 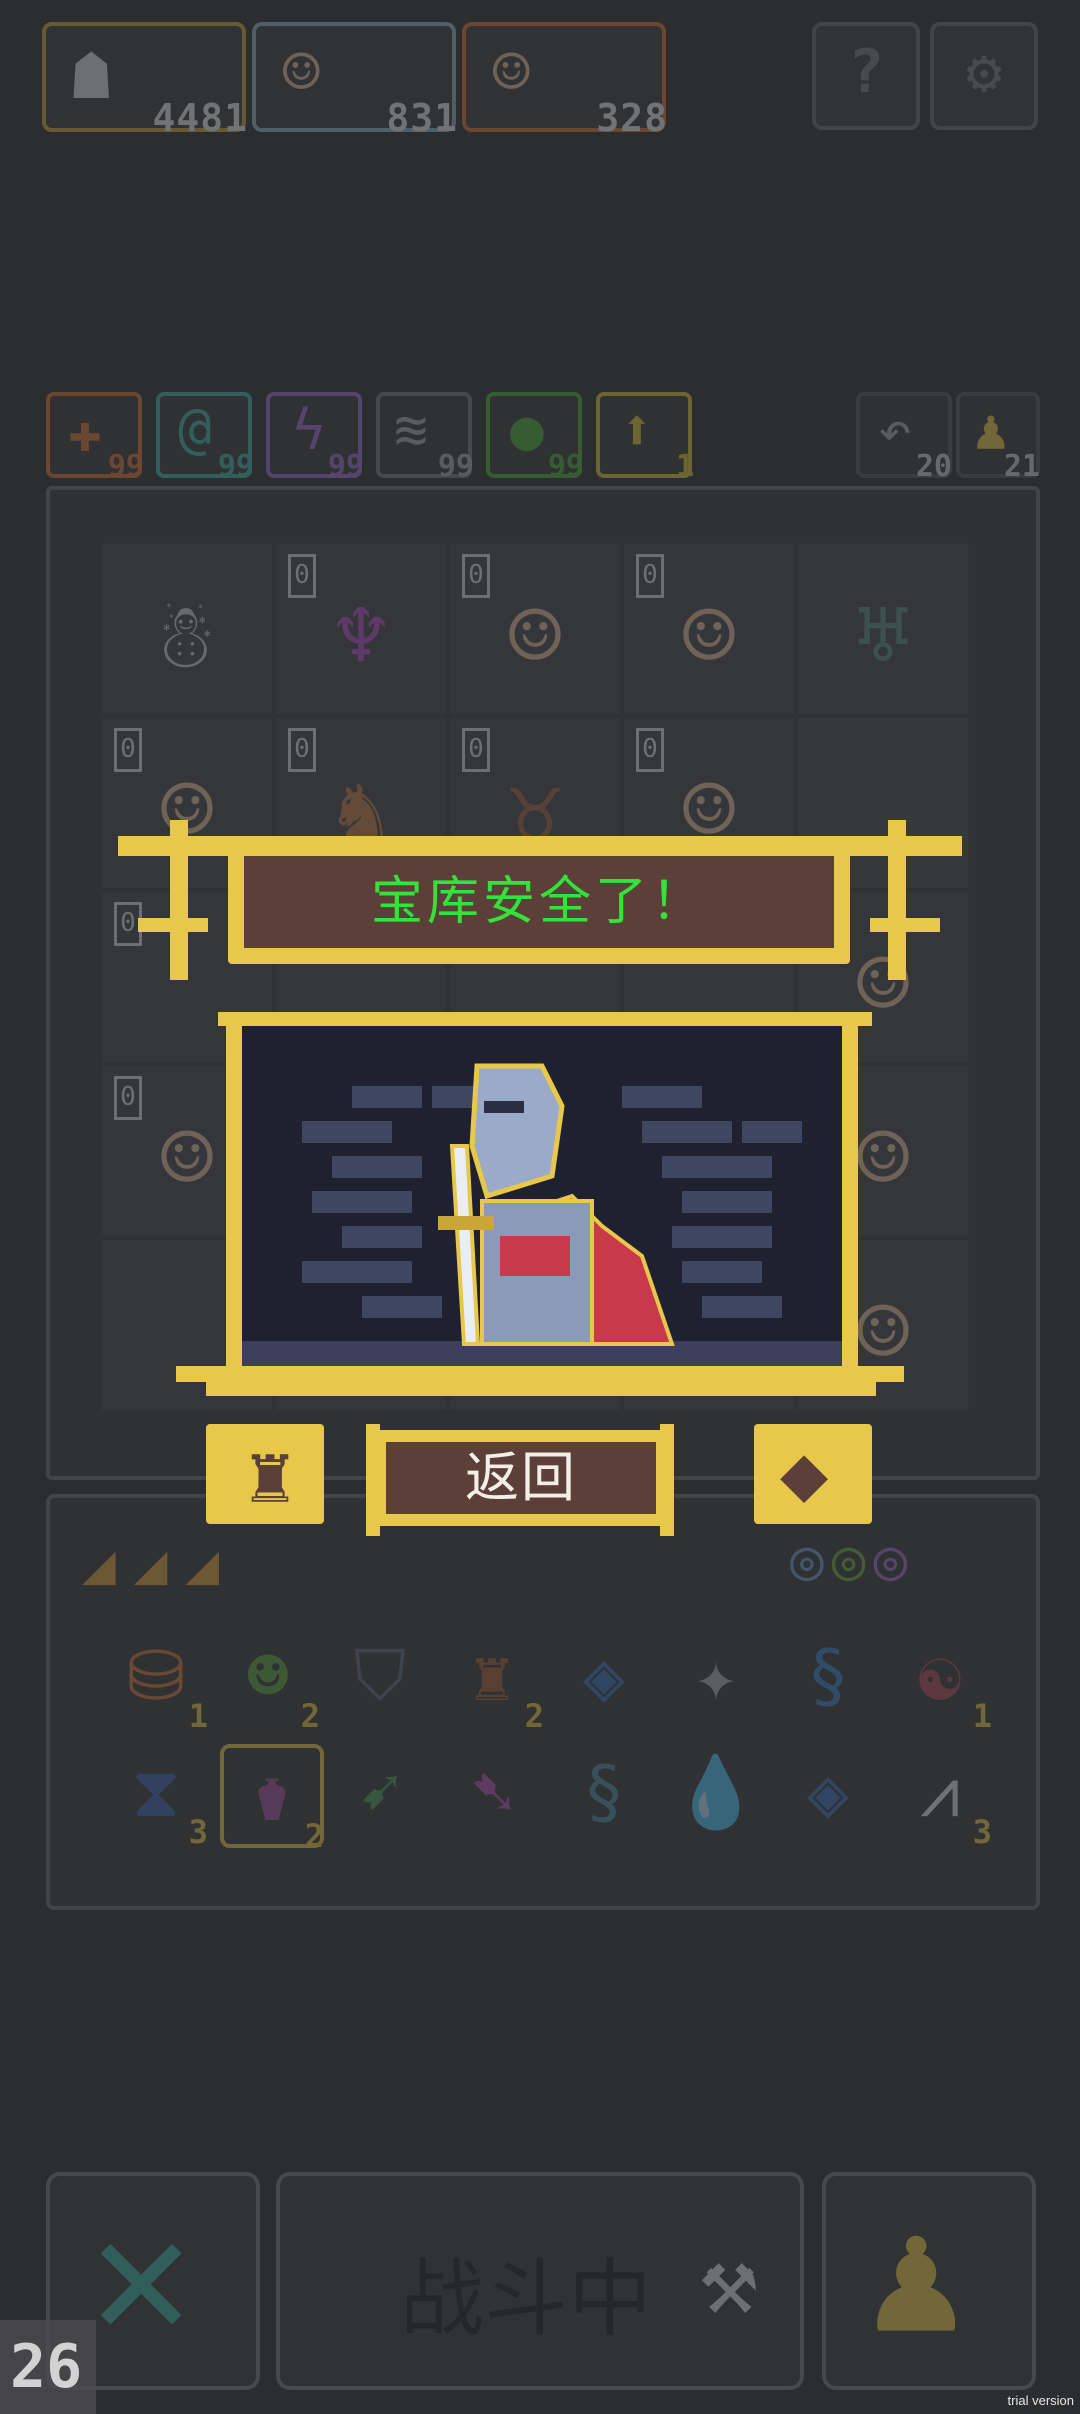 What do you see at coordinates (48, 2367) in the screenshot?
I see `turn-counter: 26` at bounding box center [48, 2367].